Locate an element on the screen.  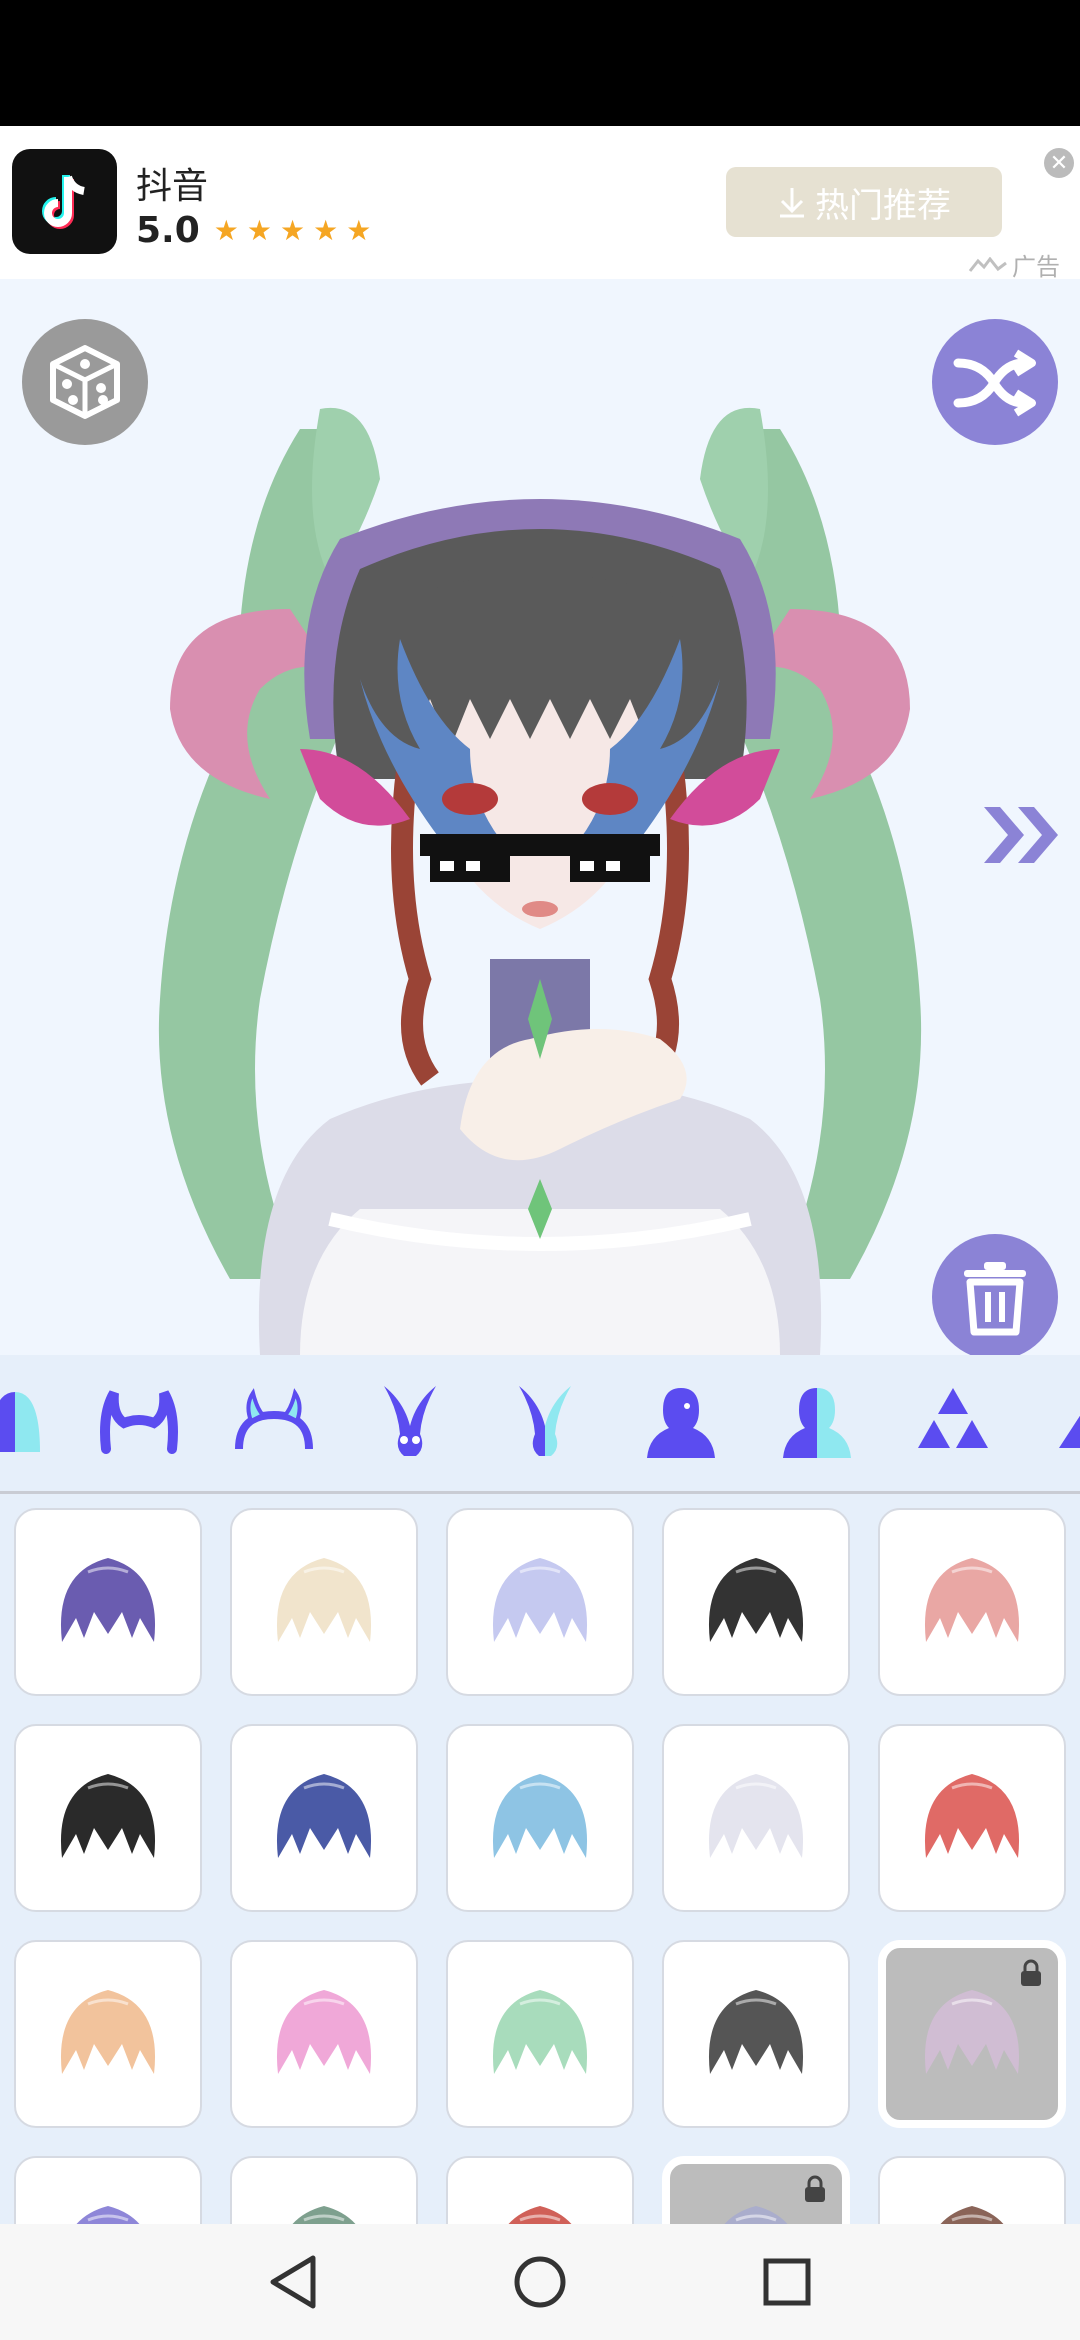
back-nav-button is located at coordinates (293, 2282).